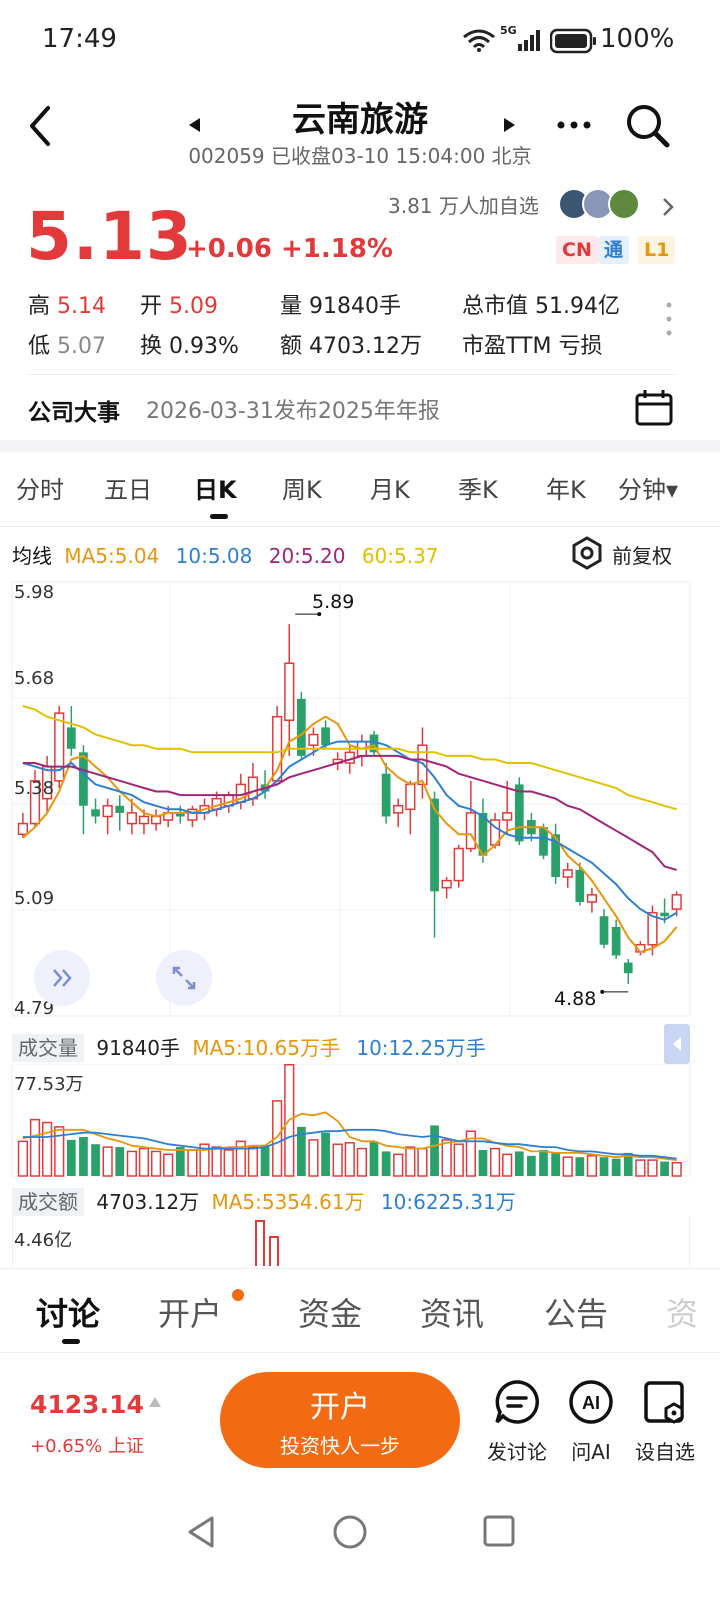  Describe the element at coordinates (128, 487) in the screenshot. I see `tab-five-day: 五日` at that location.